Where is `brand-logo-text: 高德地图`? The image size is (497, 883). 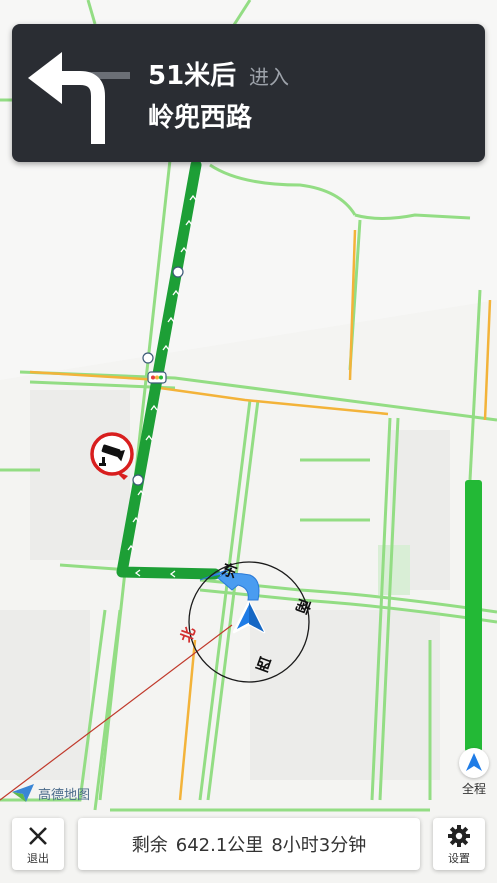 brand-logo-text: 高德地图 is located at coordinates (64, 795).